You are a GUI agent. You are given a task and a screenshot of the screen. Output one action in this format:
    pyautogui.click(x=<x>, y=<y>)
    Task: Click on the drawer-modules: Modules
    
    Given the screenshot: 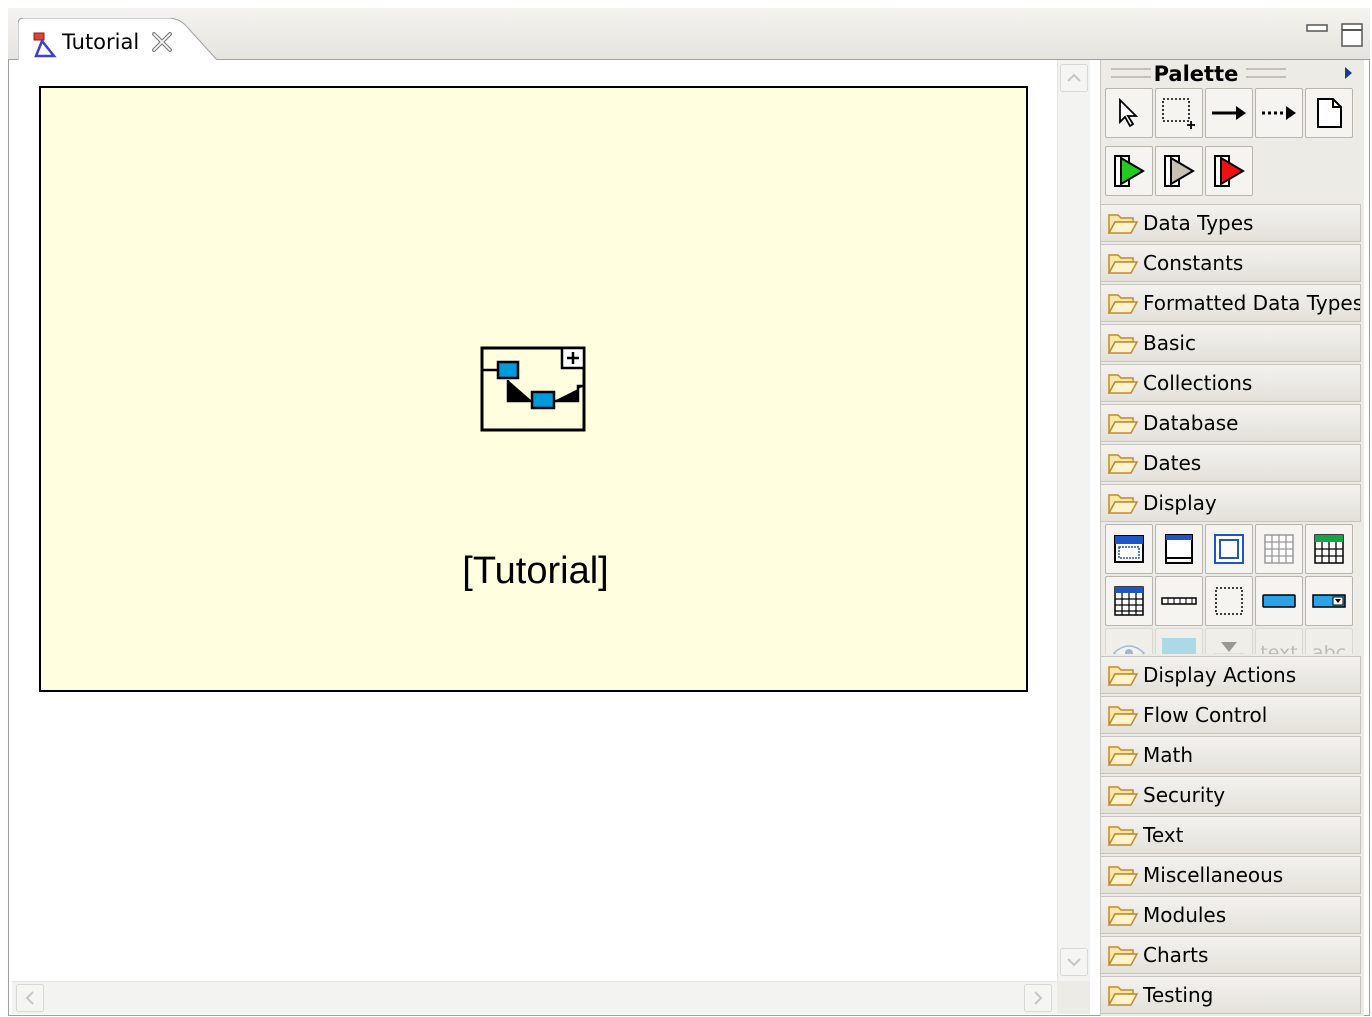 What is the action you would take?
    pyautogui.click(x=1231, y=915)
    